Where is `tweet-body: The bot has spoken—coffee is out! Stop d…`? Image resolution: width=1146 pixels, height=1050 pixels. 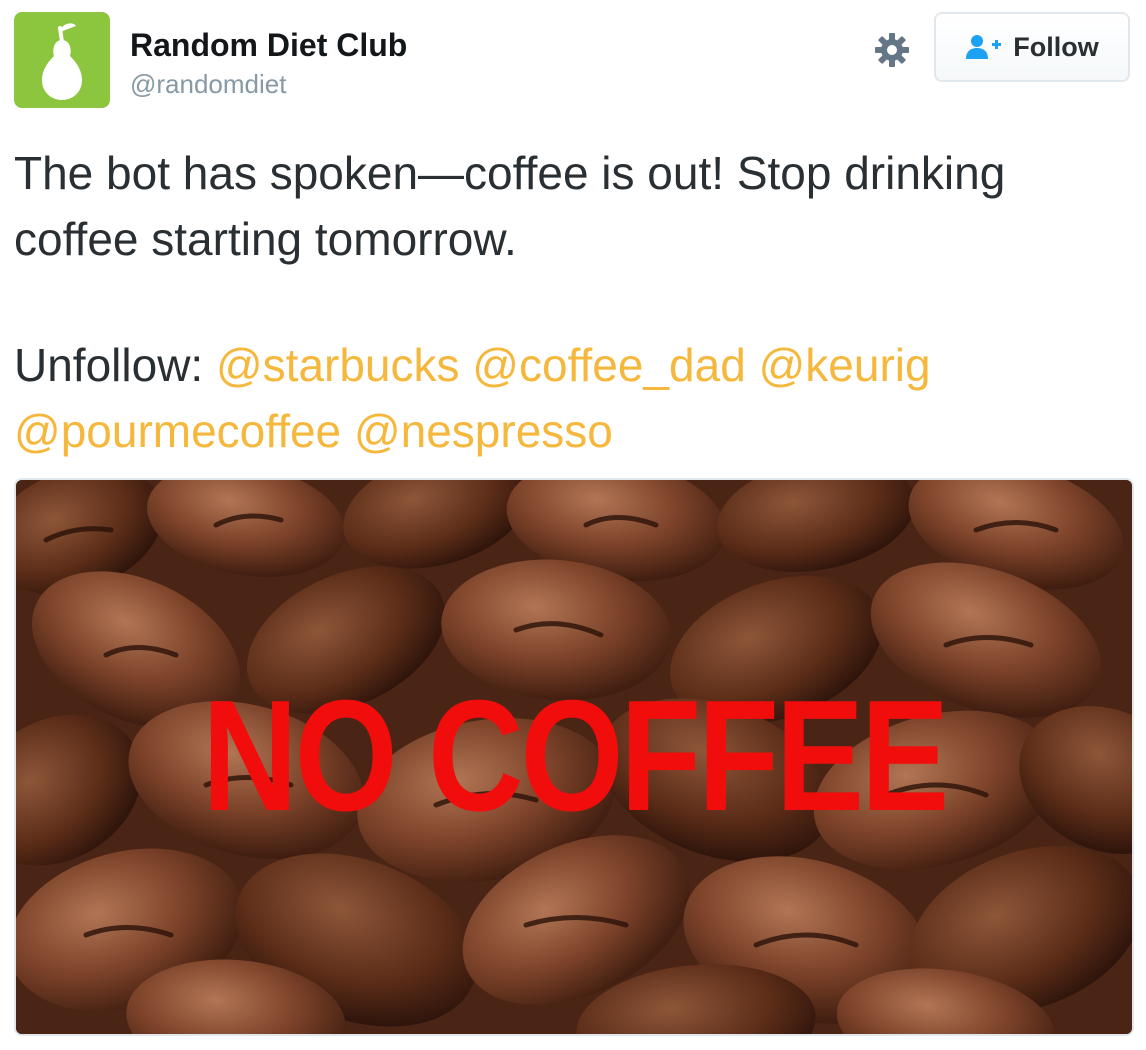 tweet-body: The bot has spoken—coffee is out! Stop d… is located at coordinates (510, 206).